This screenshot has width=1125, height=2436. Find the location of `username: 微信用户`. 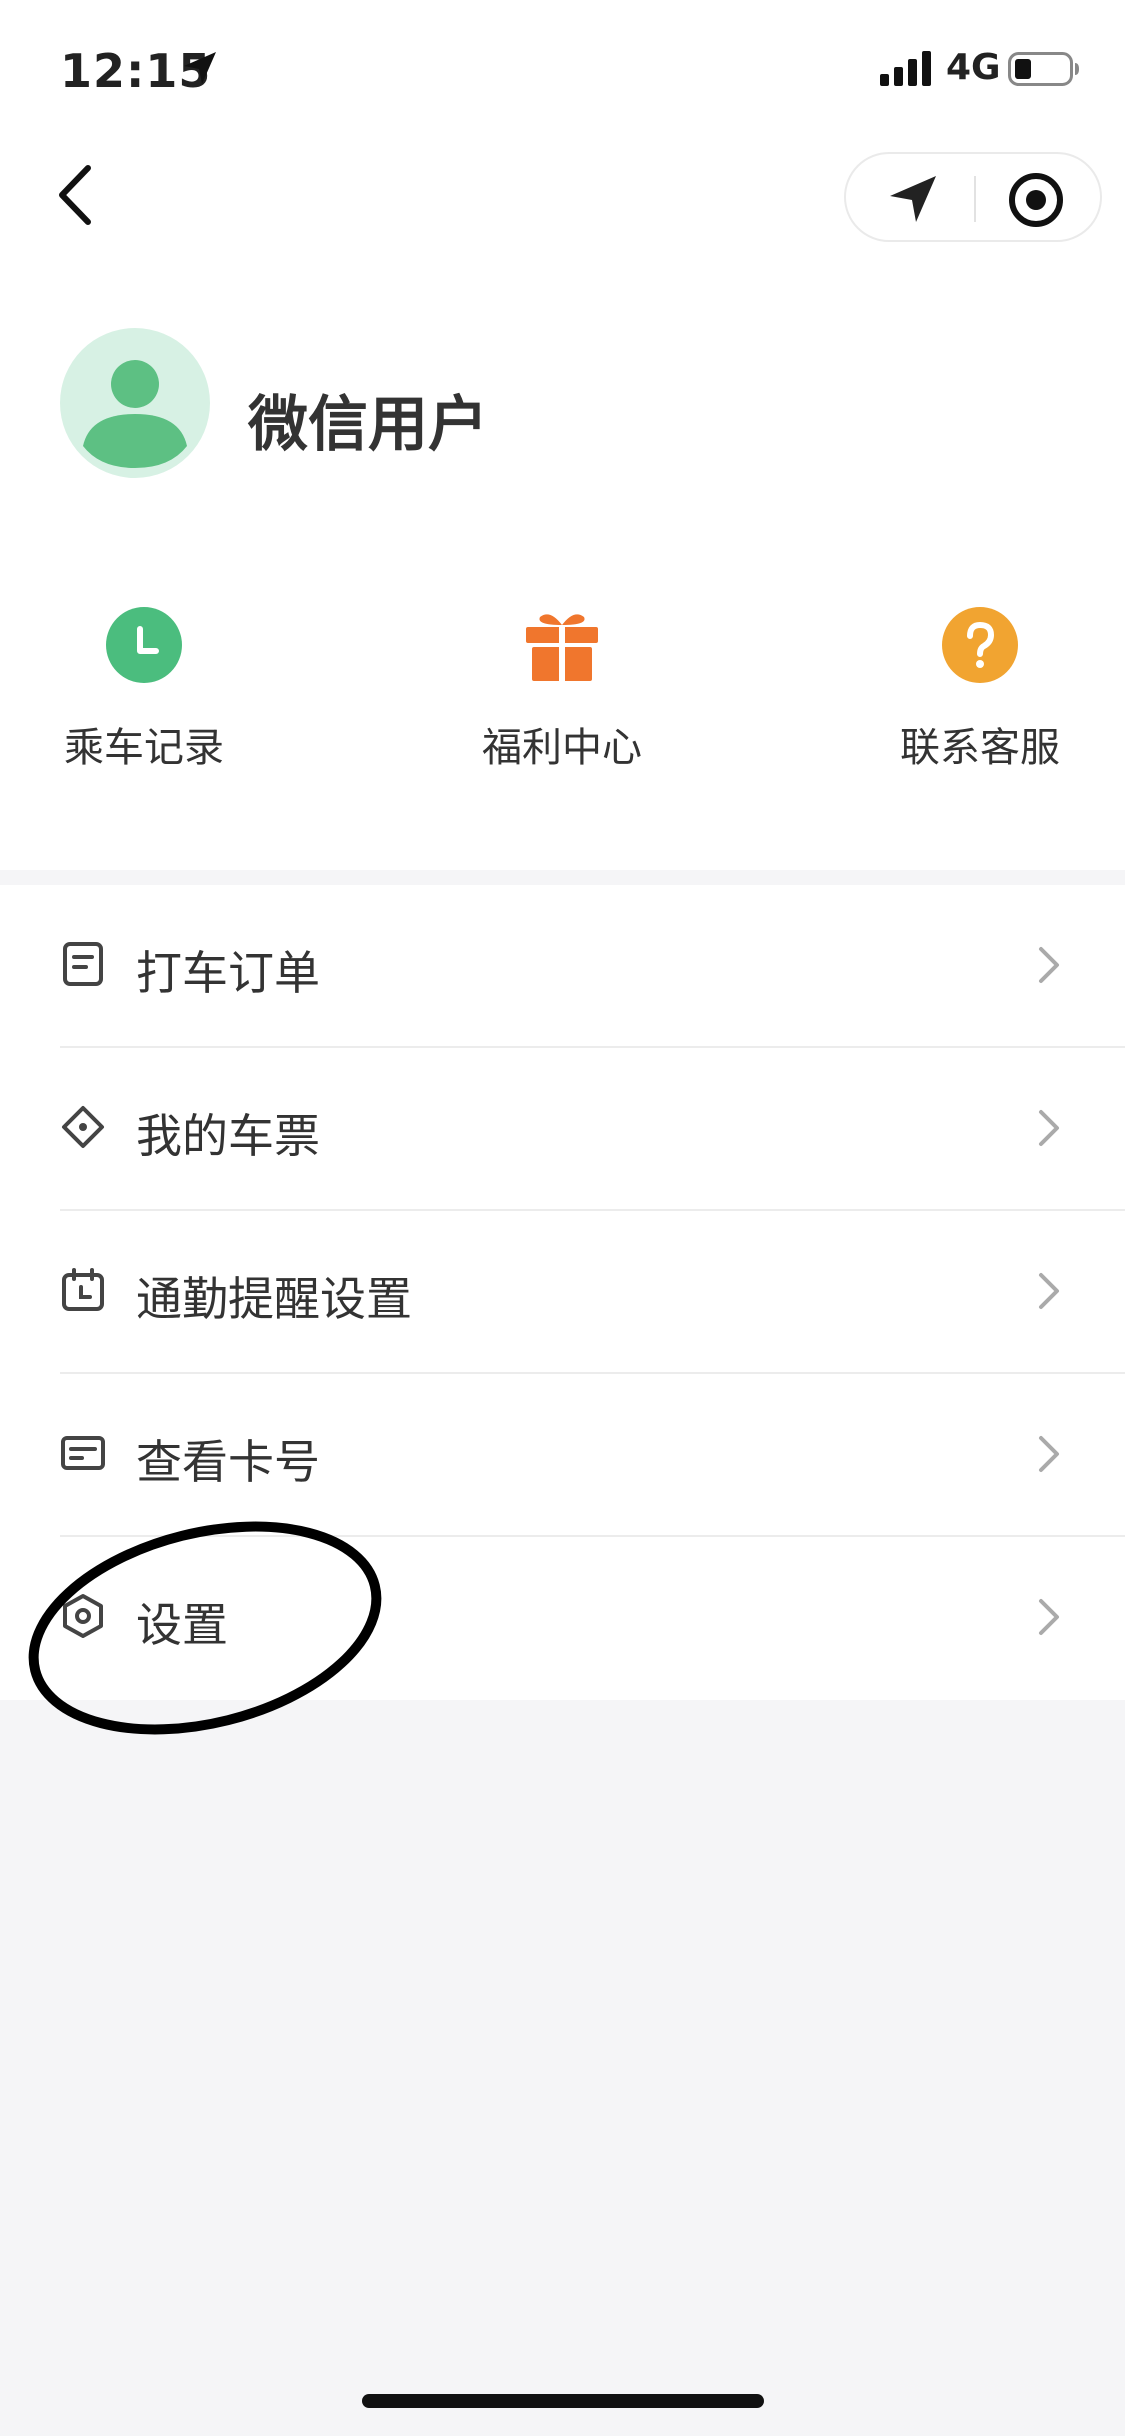

username: 微信用户 is located at coordinates (368, 425).